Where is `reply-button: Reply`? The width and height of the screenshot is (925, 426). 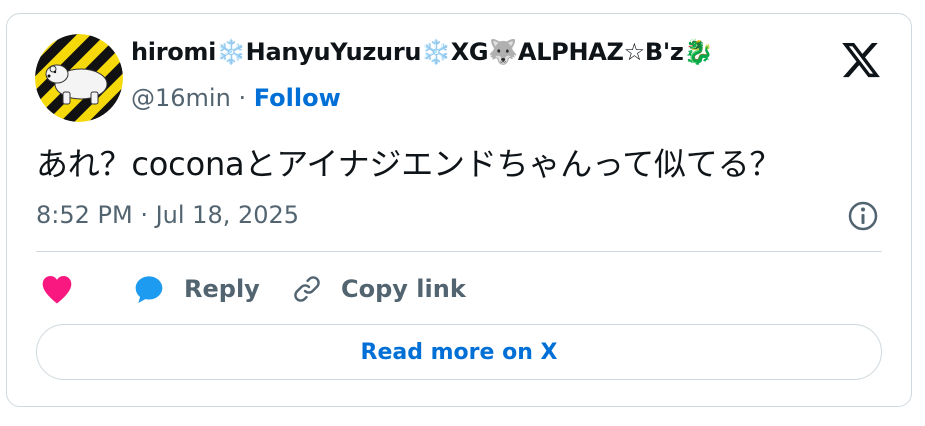 reply-button: Reply is located at coordinates (196, 289).